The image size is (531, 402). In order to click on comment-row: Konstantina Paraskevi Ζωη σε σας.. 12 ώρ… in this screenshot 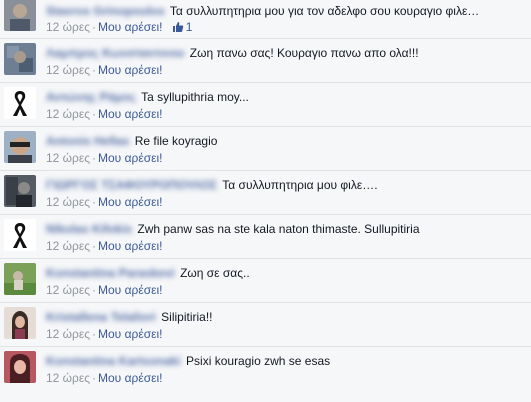, I will do `click(265, 281)`.